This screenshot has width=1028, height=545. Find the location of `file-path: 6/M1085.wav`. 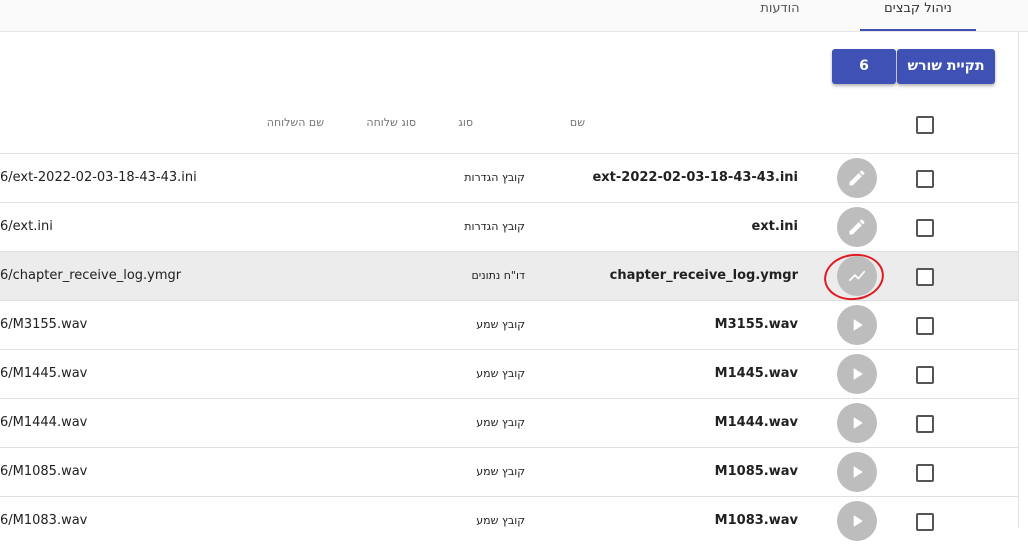

file-path: 6/M1085.wav is located at coordinates (44, 471).